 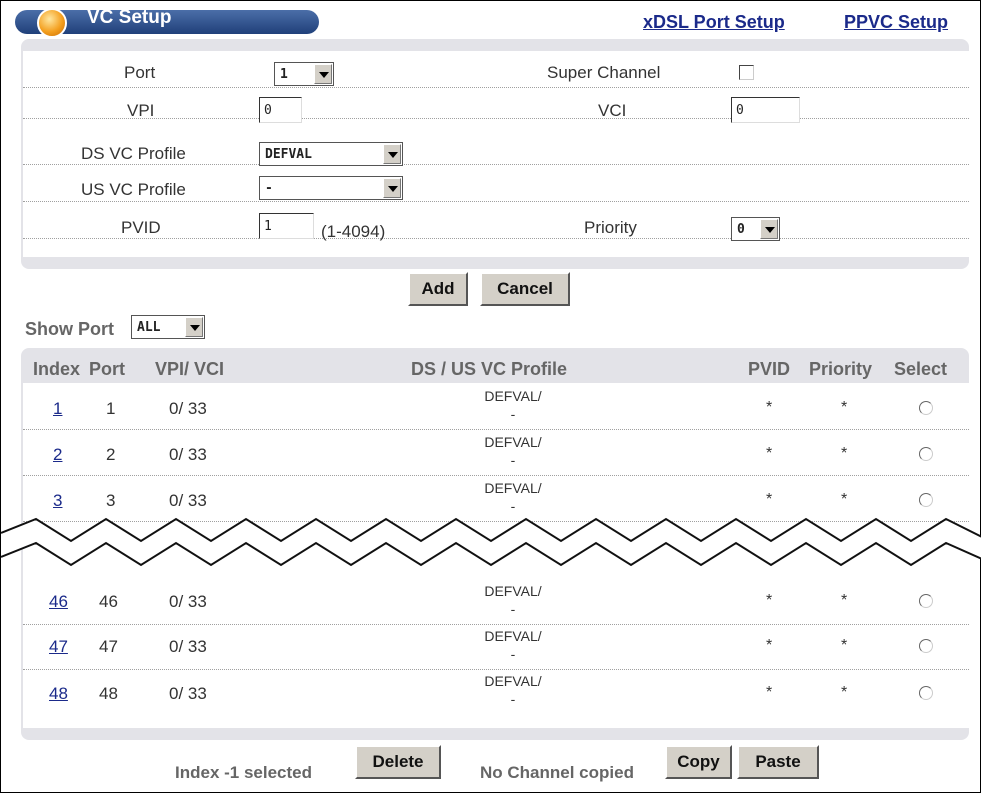 I want to click on row-index-link: 46, so click(x=58, y=602).